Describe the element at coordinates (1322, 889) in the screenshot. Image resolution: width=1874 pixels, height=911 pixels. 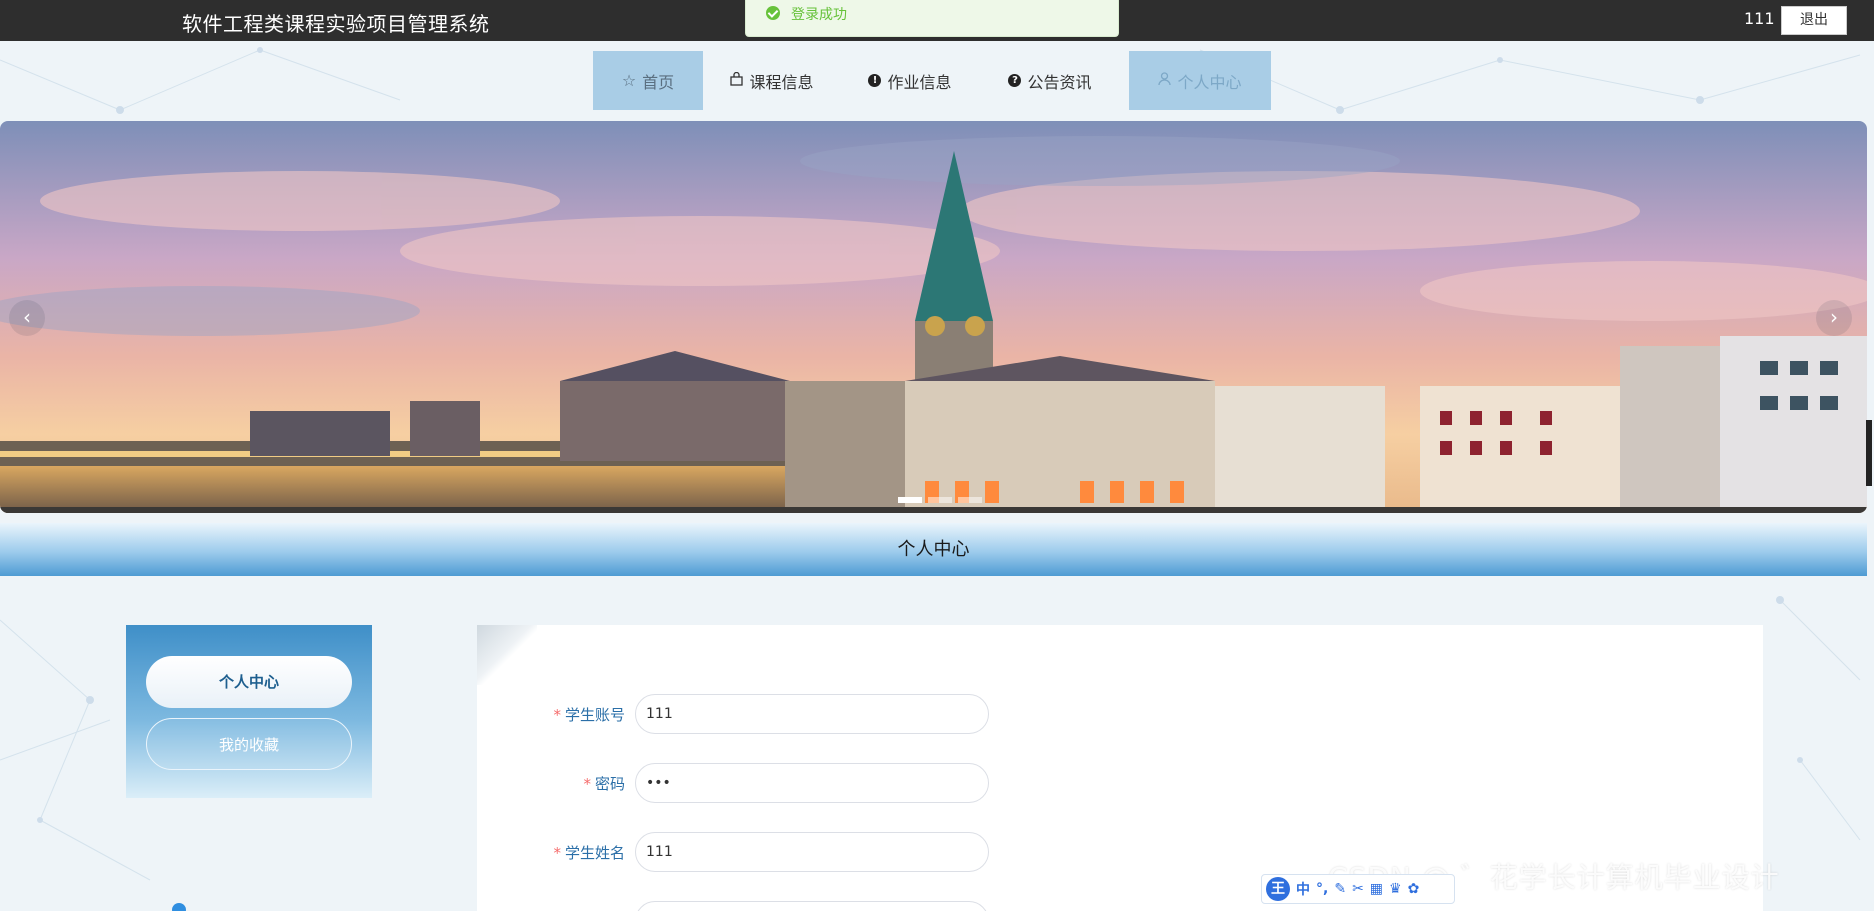
I see `ime-punctuation-icon: °,` at that location.